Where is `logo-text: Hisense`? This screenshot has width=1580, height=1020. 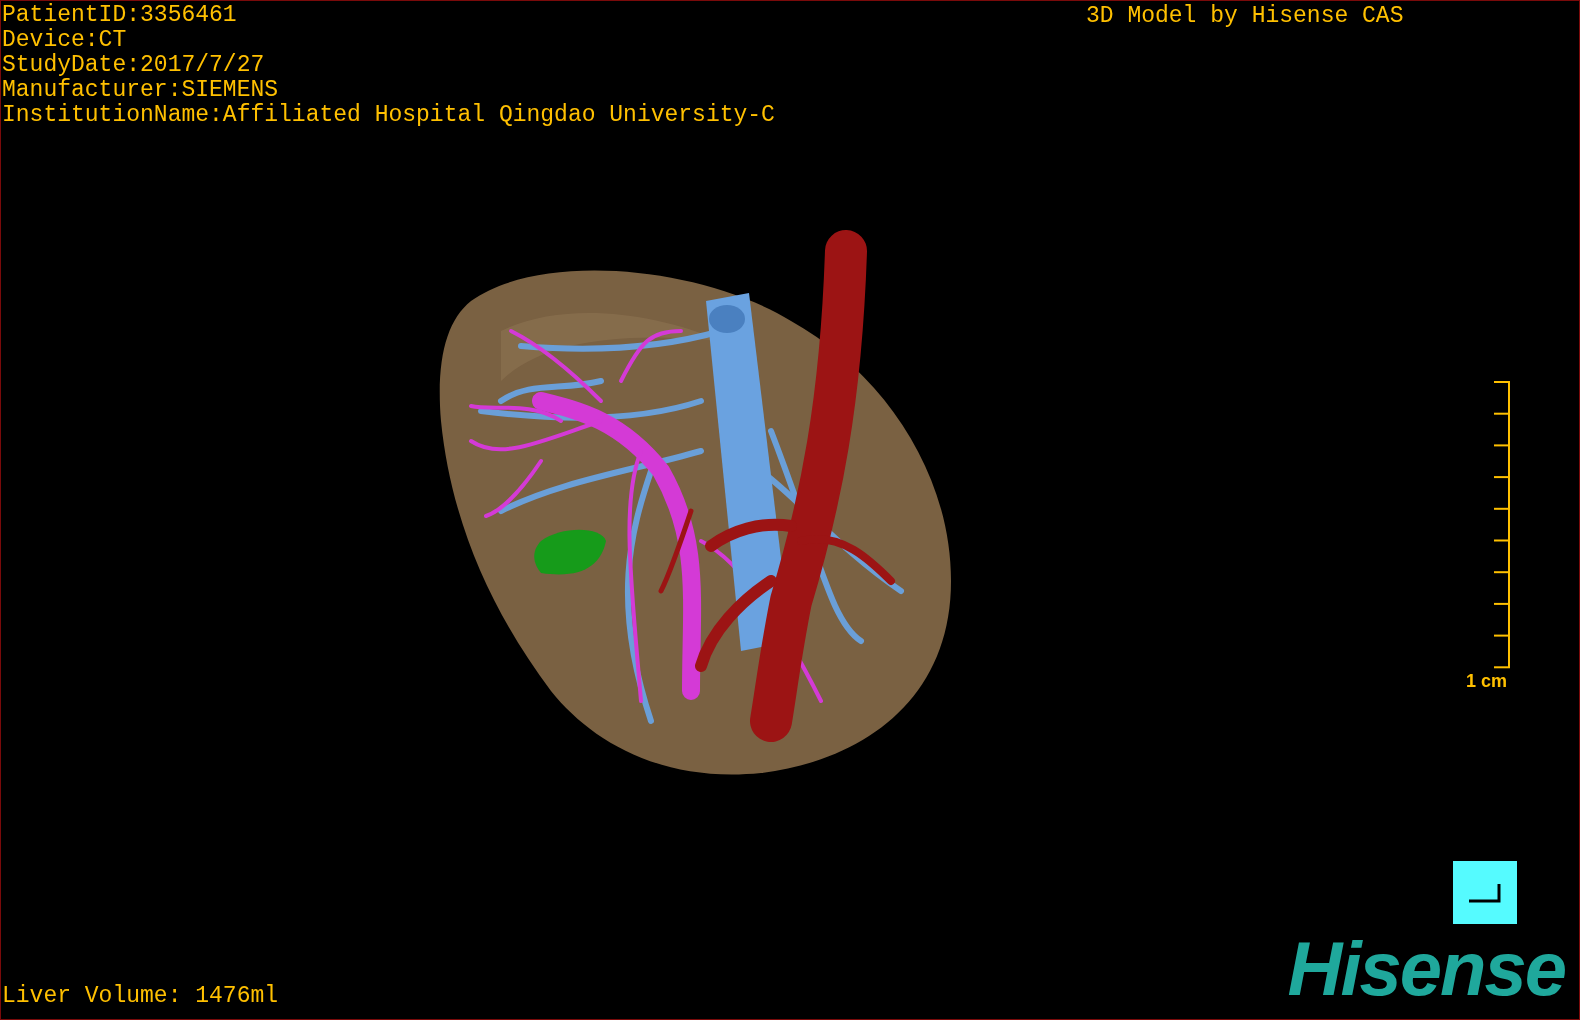 logo-text: Hisense is located at coordinates (1426, 969).